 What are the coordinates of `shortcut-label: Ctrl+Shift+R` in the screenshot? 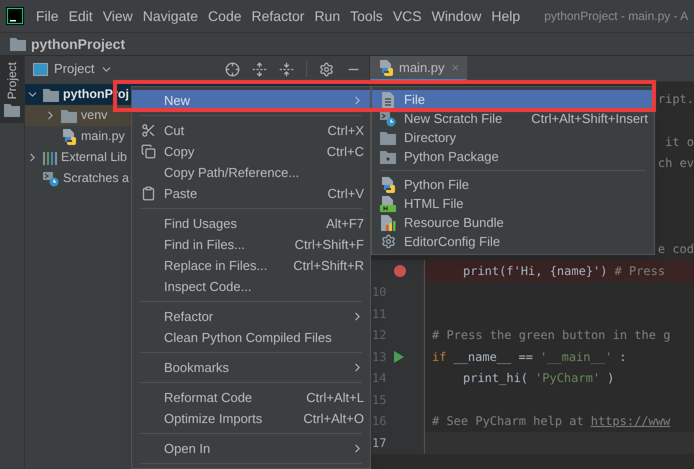 It's located at (328, 265).